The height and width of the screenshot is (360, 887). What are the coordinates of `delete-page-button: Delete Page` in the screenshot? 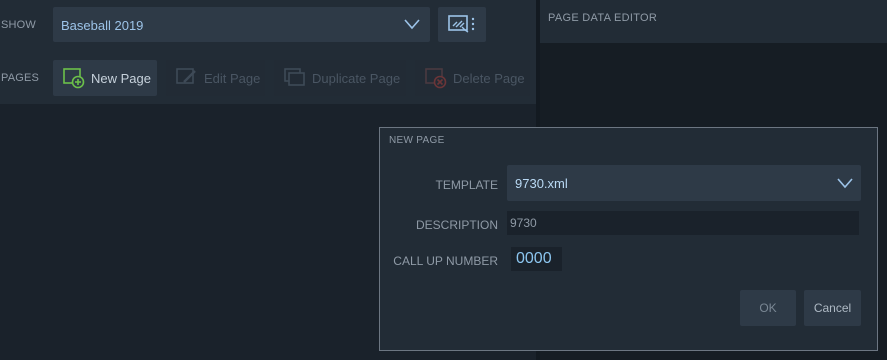 It's located at (472, 78).